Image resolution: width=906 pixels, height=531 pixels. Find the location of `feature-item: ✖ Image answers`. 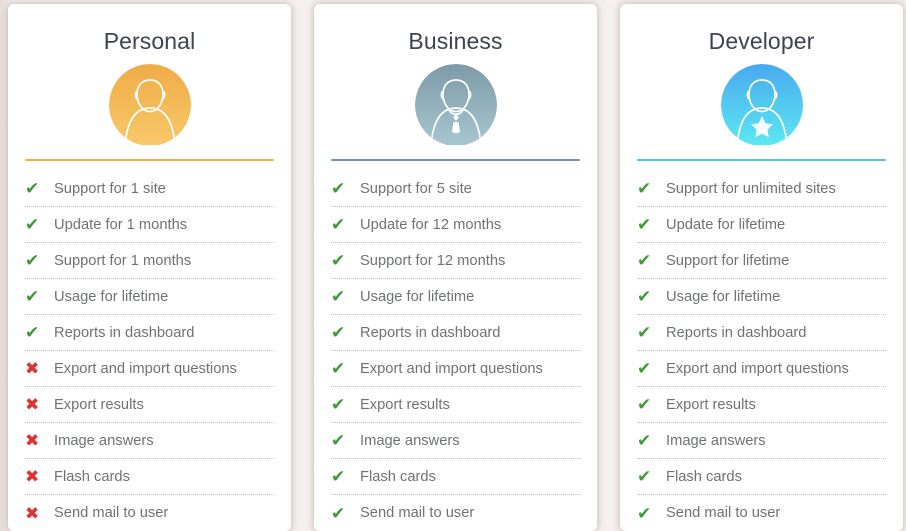

feature-item: ✖ Image answers is located at coordinates (149, 441).